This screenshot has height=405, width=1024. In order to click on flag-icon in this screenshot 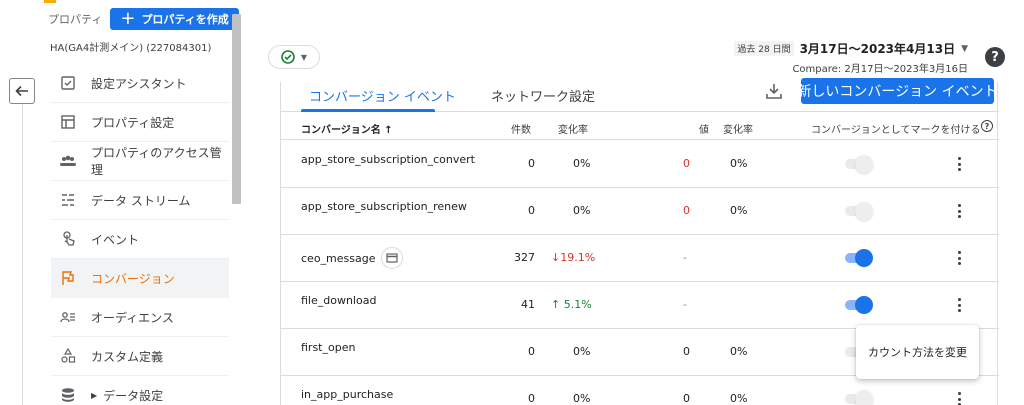, I will do `click(68, 278)`.